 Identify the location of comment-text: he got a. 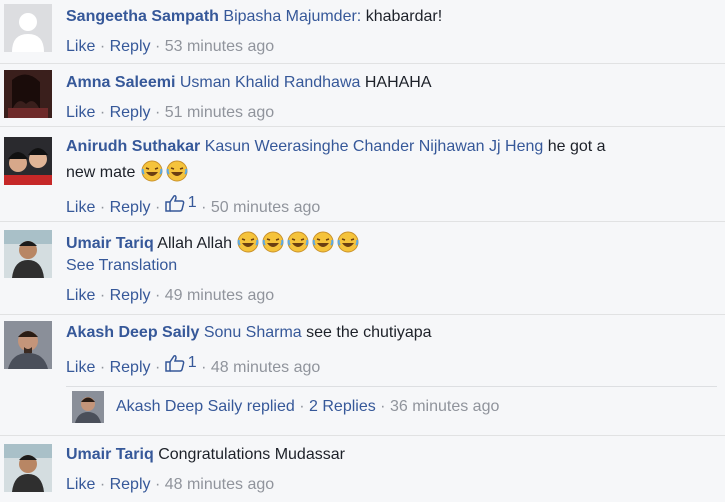
(576, 146).